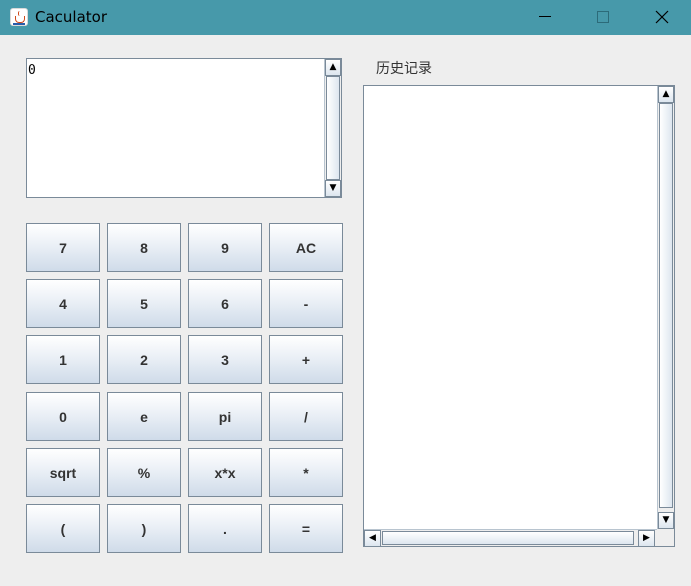 The width and height of the screenshot is (691, 586). I want to click on key-9: 9, so click(225, 247).